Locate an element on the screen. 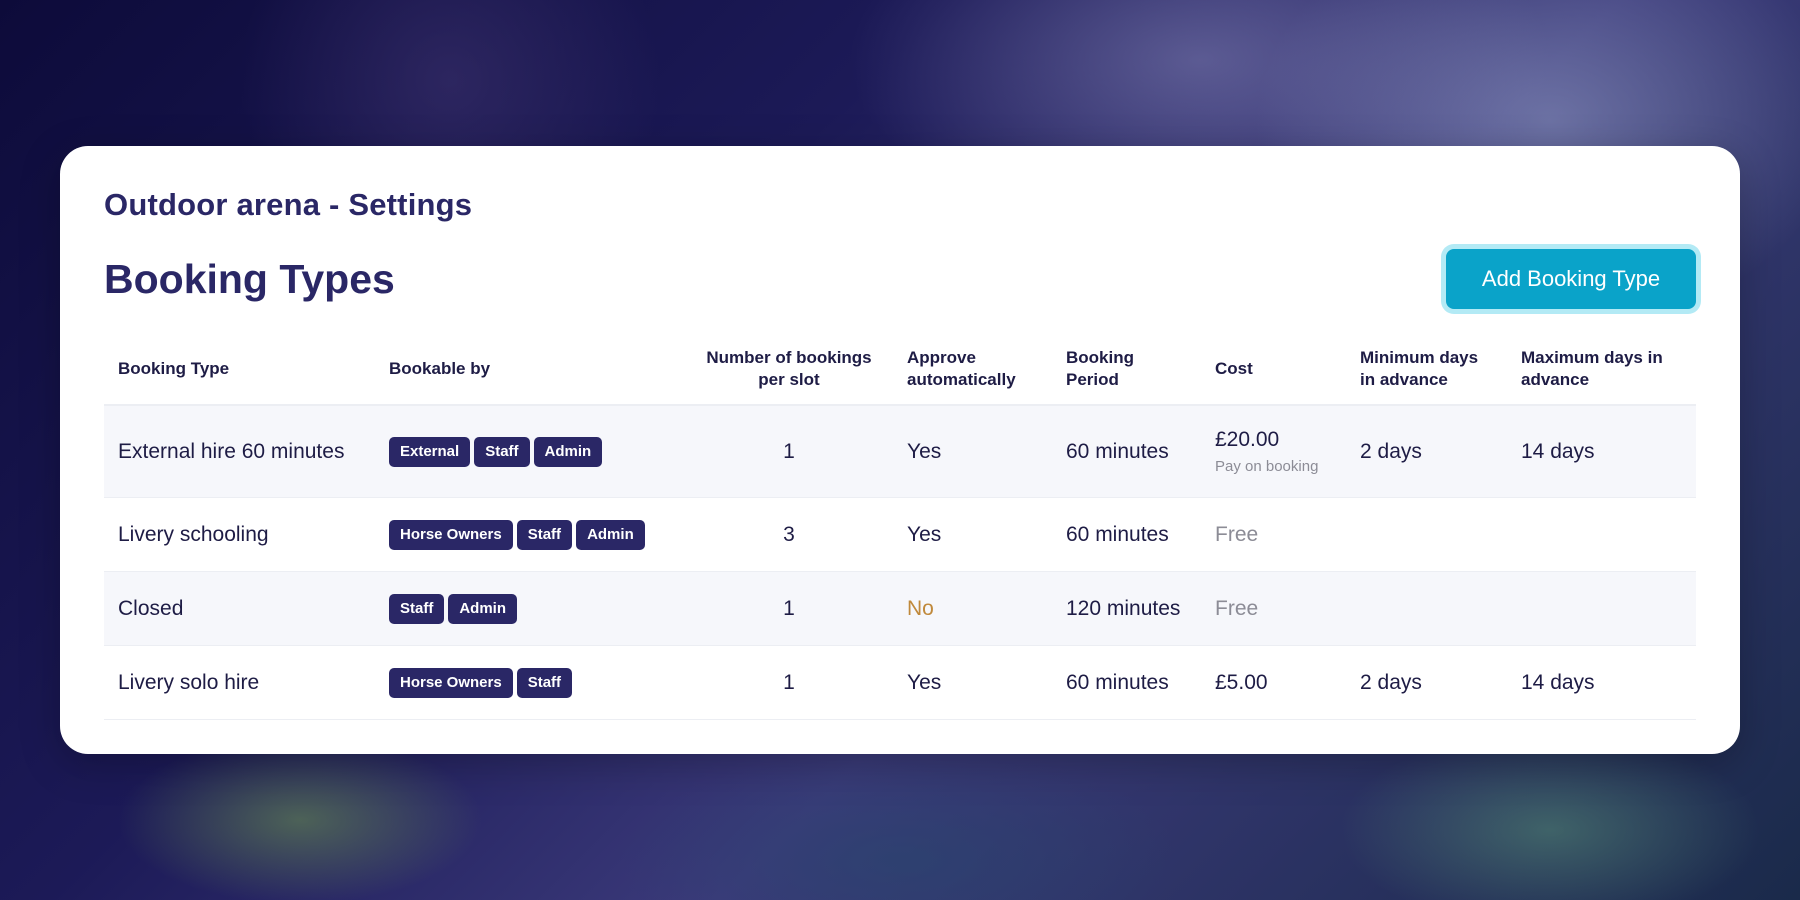 The width and height of the screenshot is (1800, 900). bookable-by-cell: Horse Owners Staff Admin is located at coordinates (530, 535).